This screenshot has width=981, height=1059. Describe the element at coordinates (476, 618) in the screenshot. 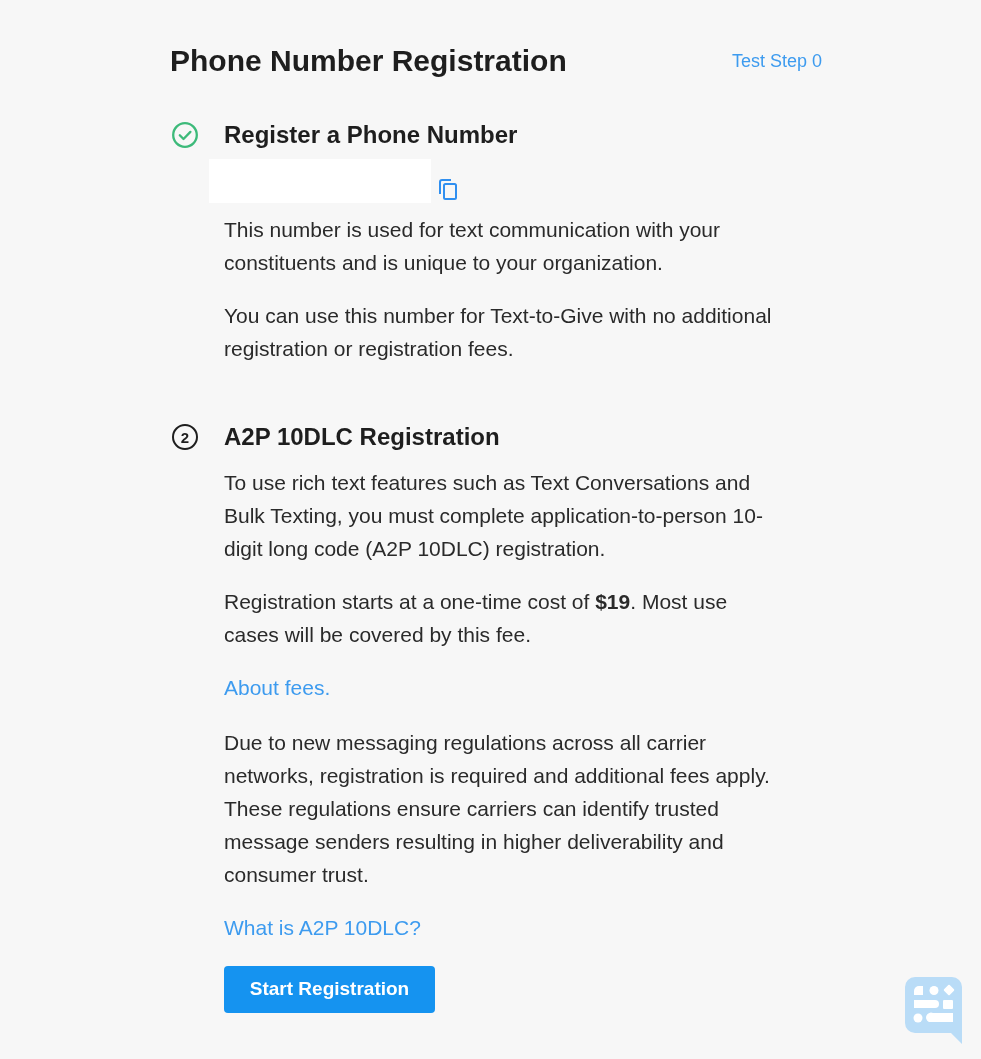

I see `description-text: Registration starts at a one-time cost of $19. Most use cases will be covered by this fee.` at that location.